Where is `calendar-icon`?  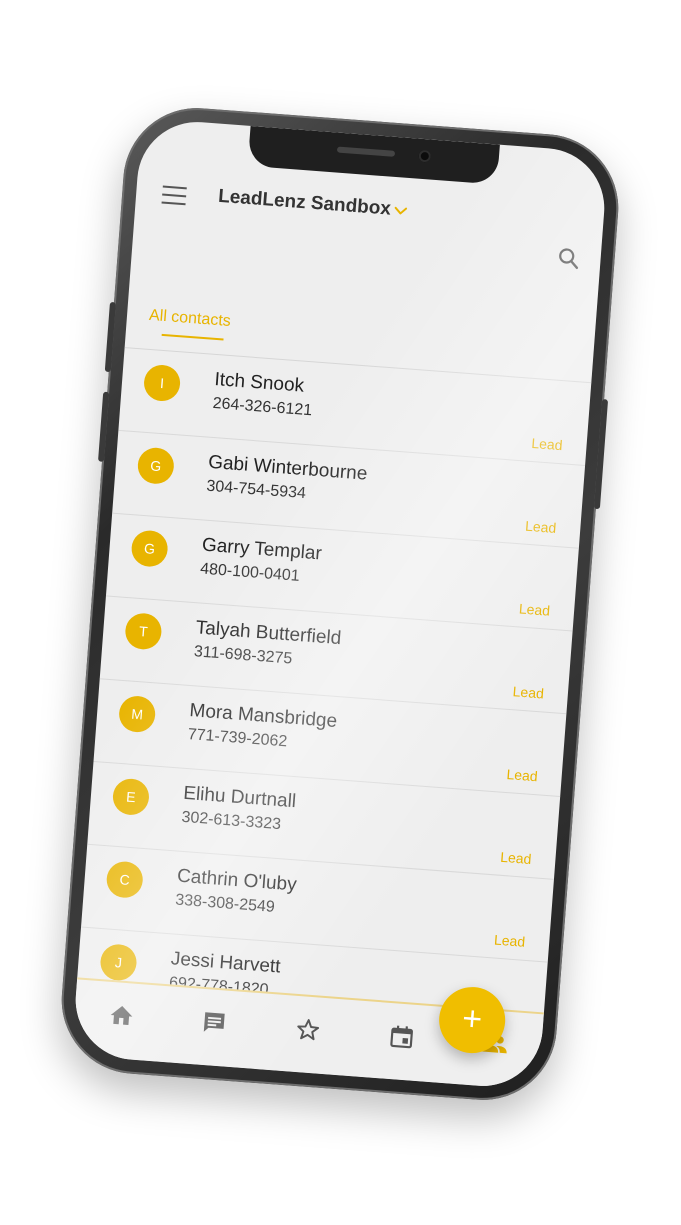 calendar-icon is located at coordinates (401, 1037).